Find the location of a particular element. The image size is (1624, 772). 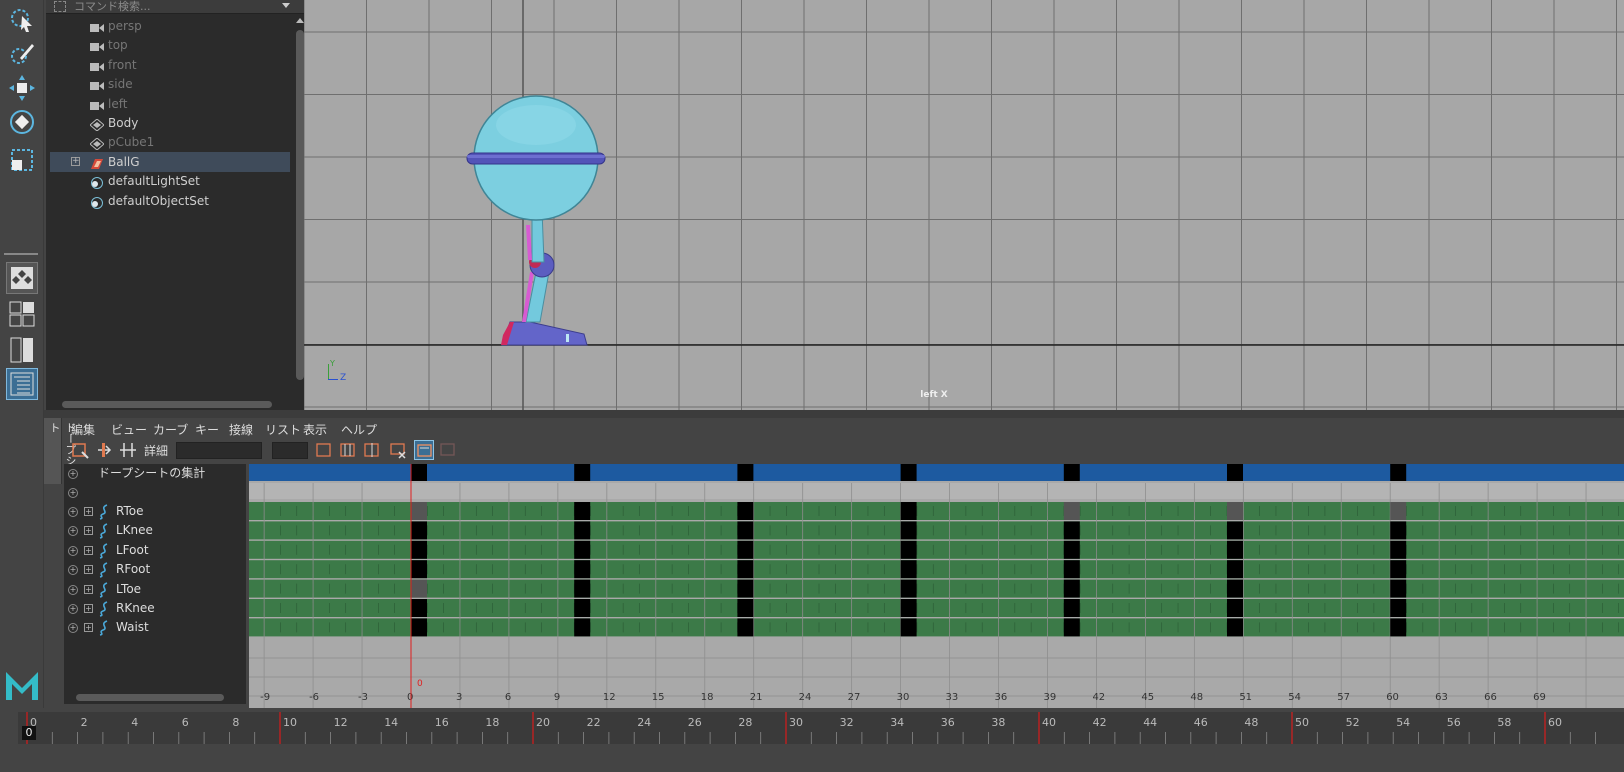

menu-item: キー is located at coordinates (207, 429).